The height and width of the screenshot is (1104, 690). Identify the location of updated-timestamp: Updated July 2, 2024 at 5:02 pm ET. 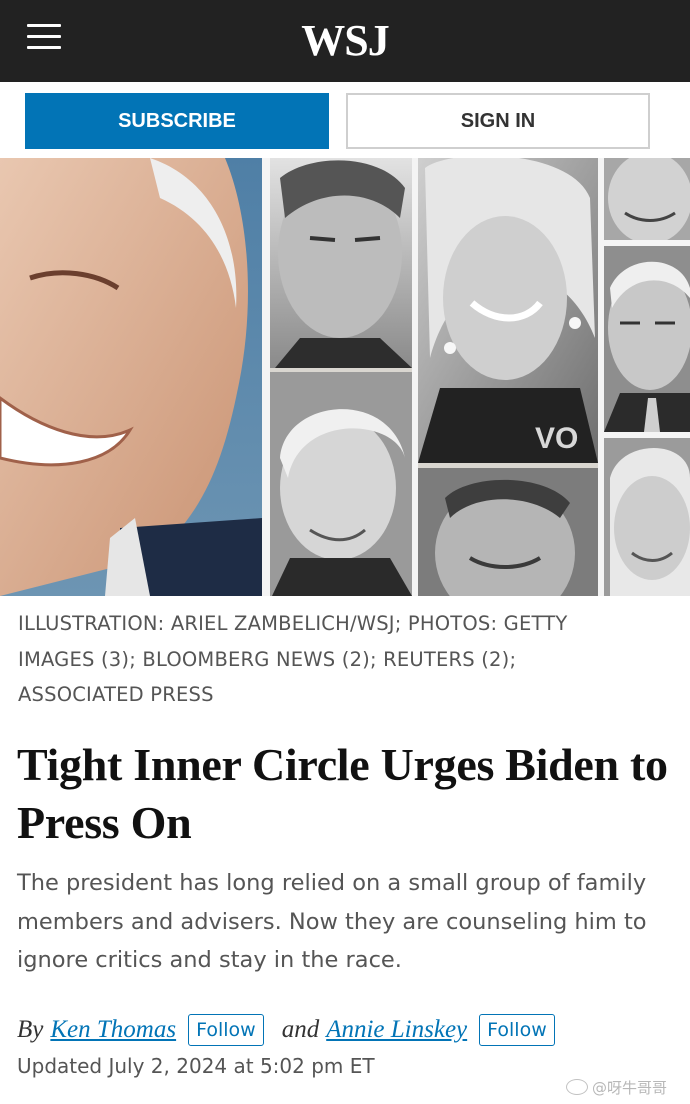
(196, 1066).